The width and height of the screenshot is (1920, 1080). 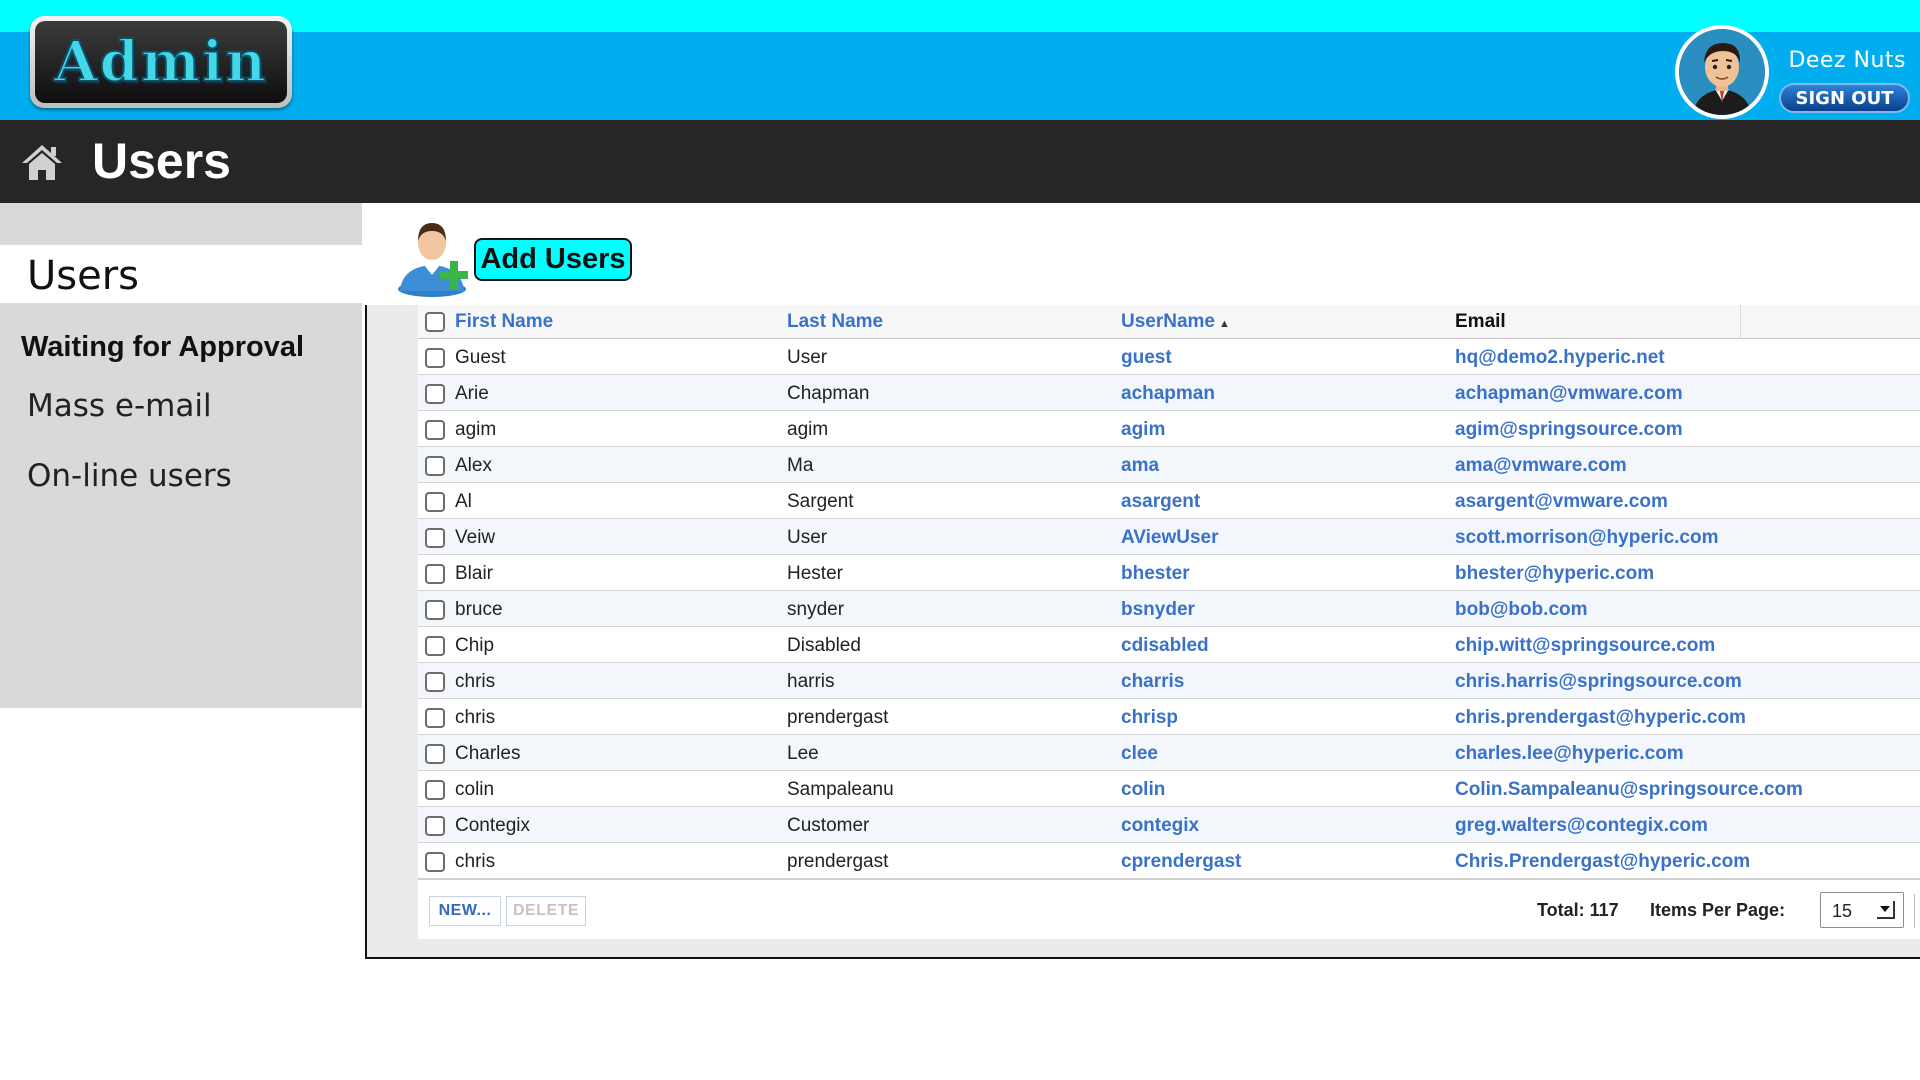 What do you see at coordinates (553, 259) in the screenshot?
I see `add-users-button: Add Users` at bounding box center [553, 259].